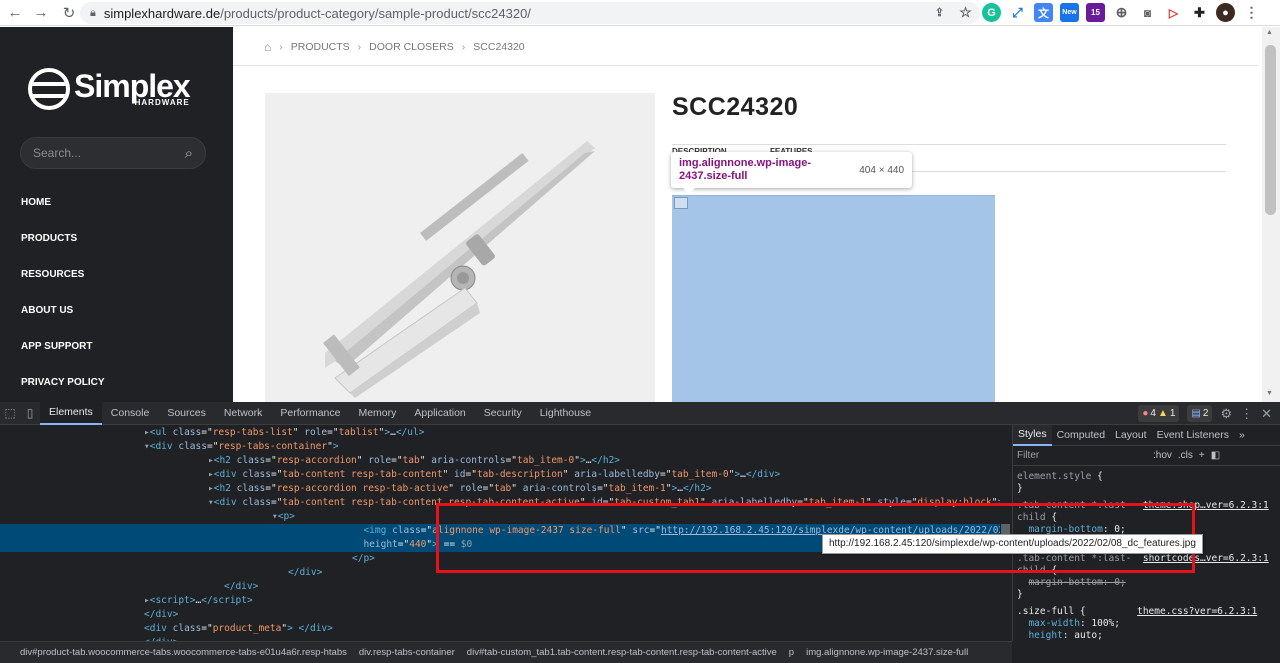  I want to click on tab-application: Application, so click(439, 413).